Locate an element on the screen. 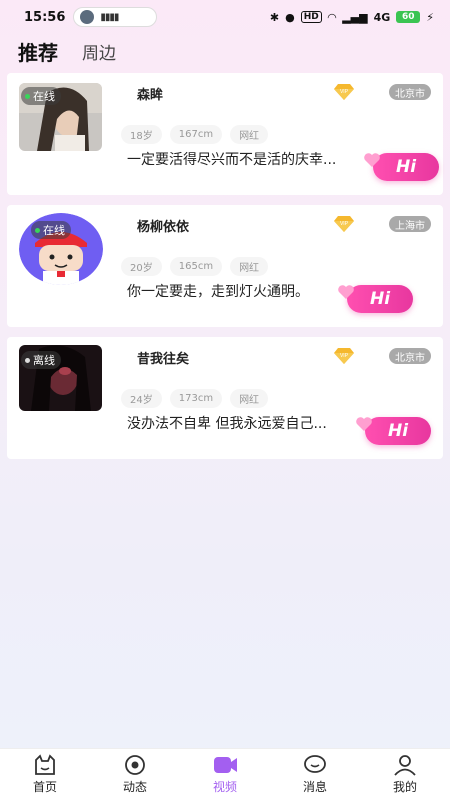 The image size is (450, 800). user-name: 昔我往矣 is located at coordinates (163, 359).